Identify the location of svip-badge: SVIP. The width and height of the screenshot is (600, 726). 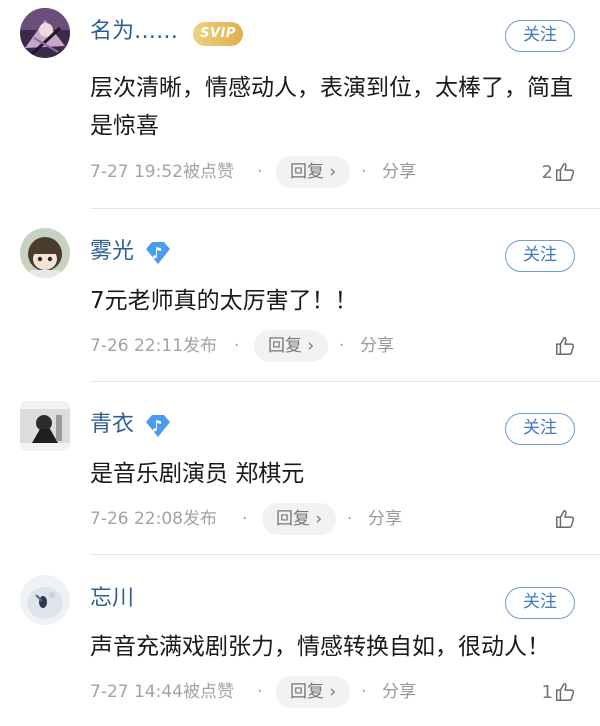
(218, 34).